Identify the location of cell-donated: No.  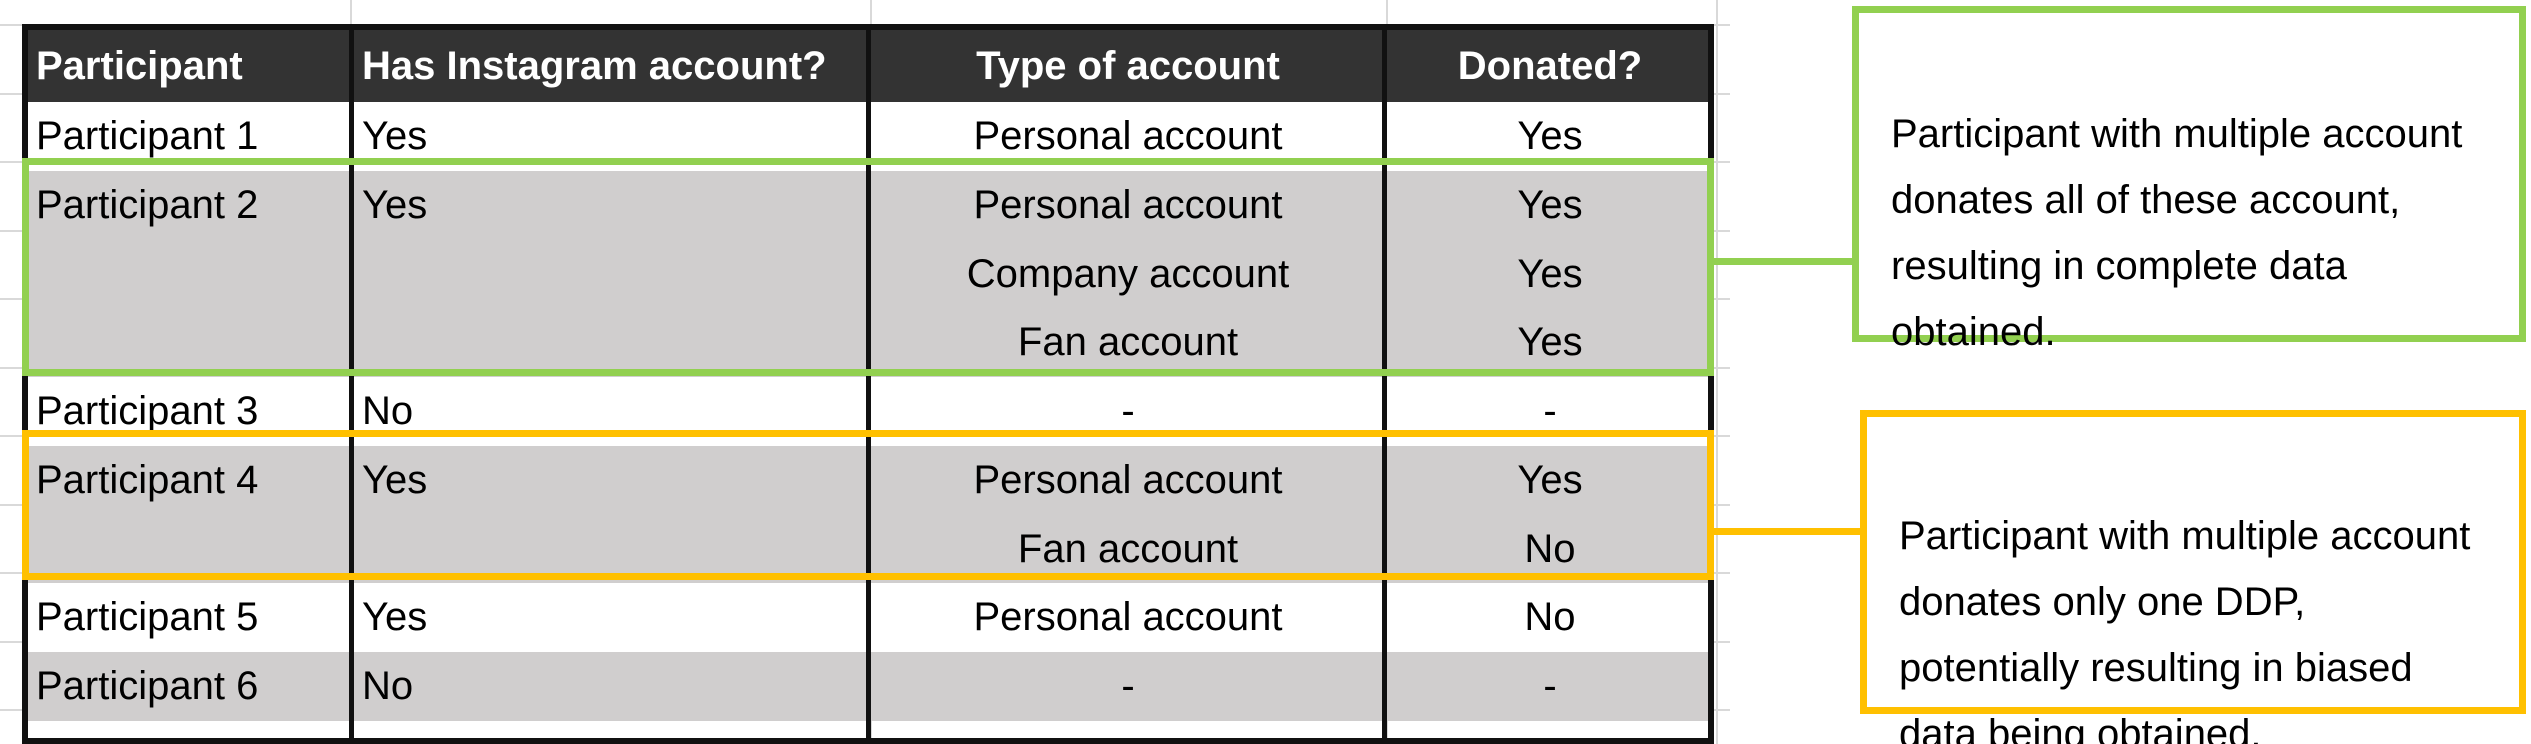
(1550, 617).